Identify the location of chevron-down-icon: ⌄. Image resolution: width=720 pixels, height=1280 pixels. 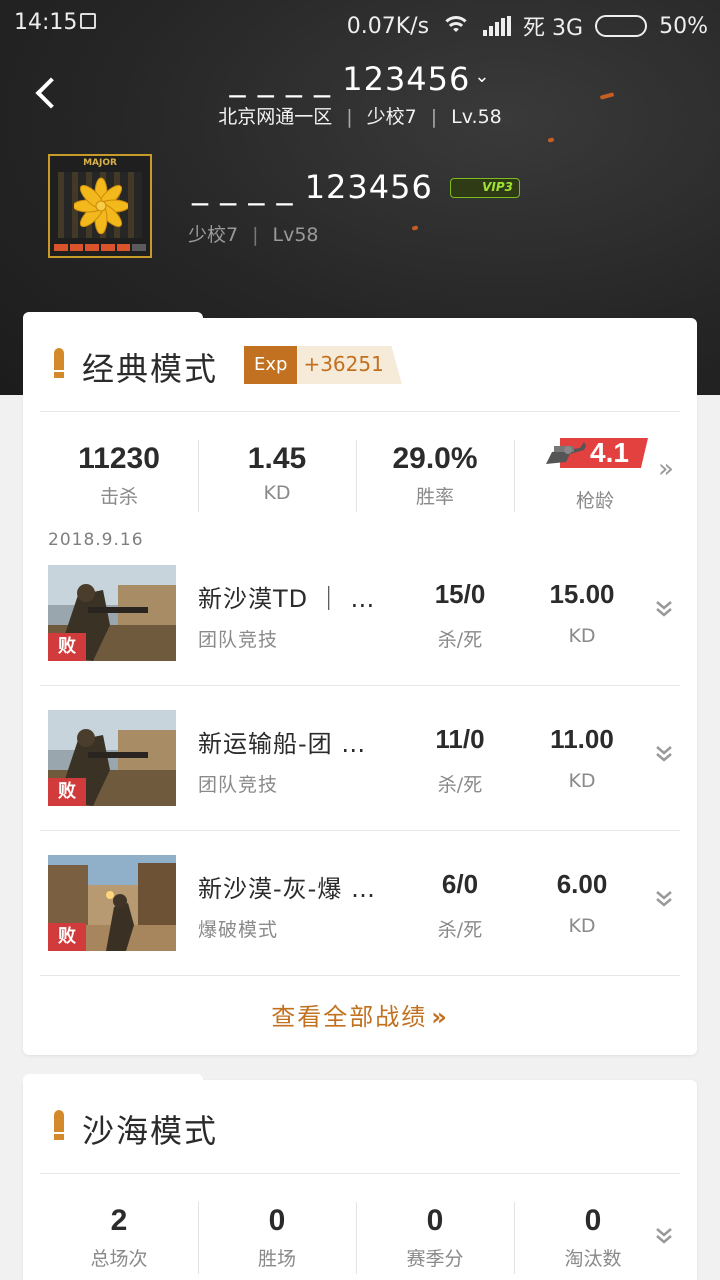
(482, 76).